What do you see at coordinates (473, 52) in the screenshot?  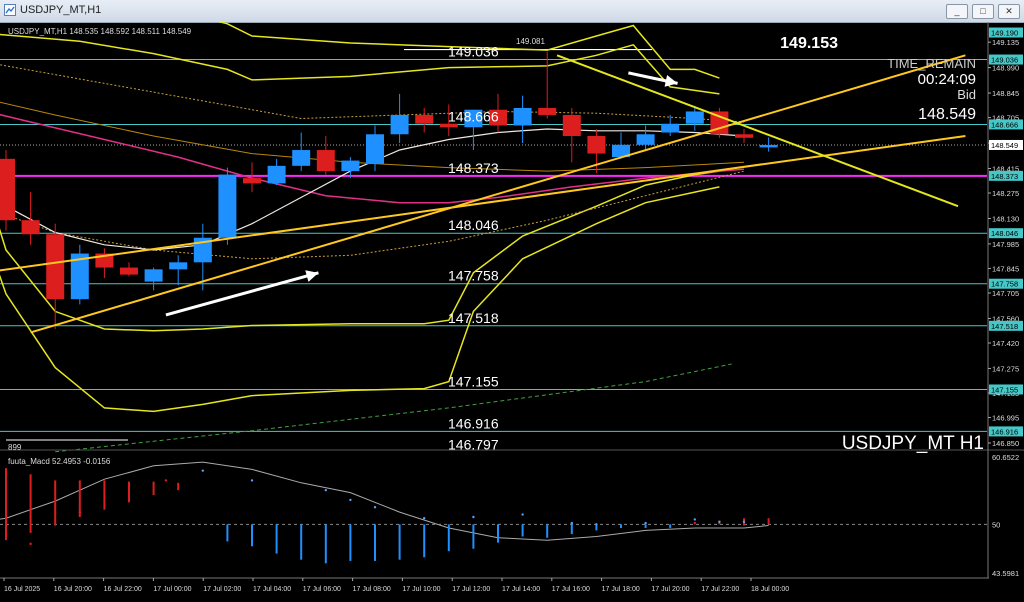 I see `level-label: 149.036` at bounding box center [473, 52].